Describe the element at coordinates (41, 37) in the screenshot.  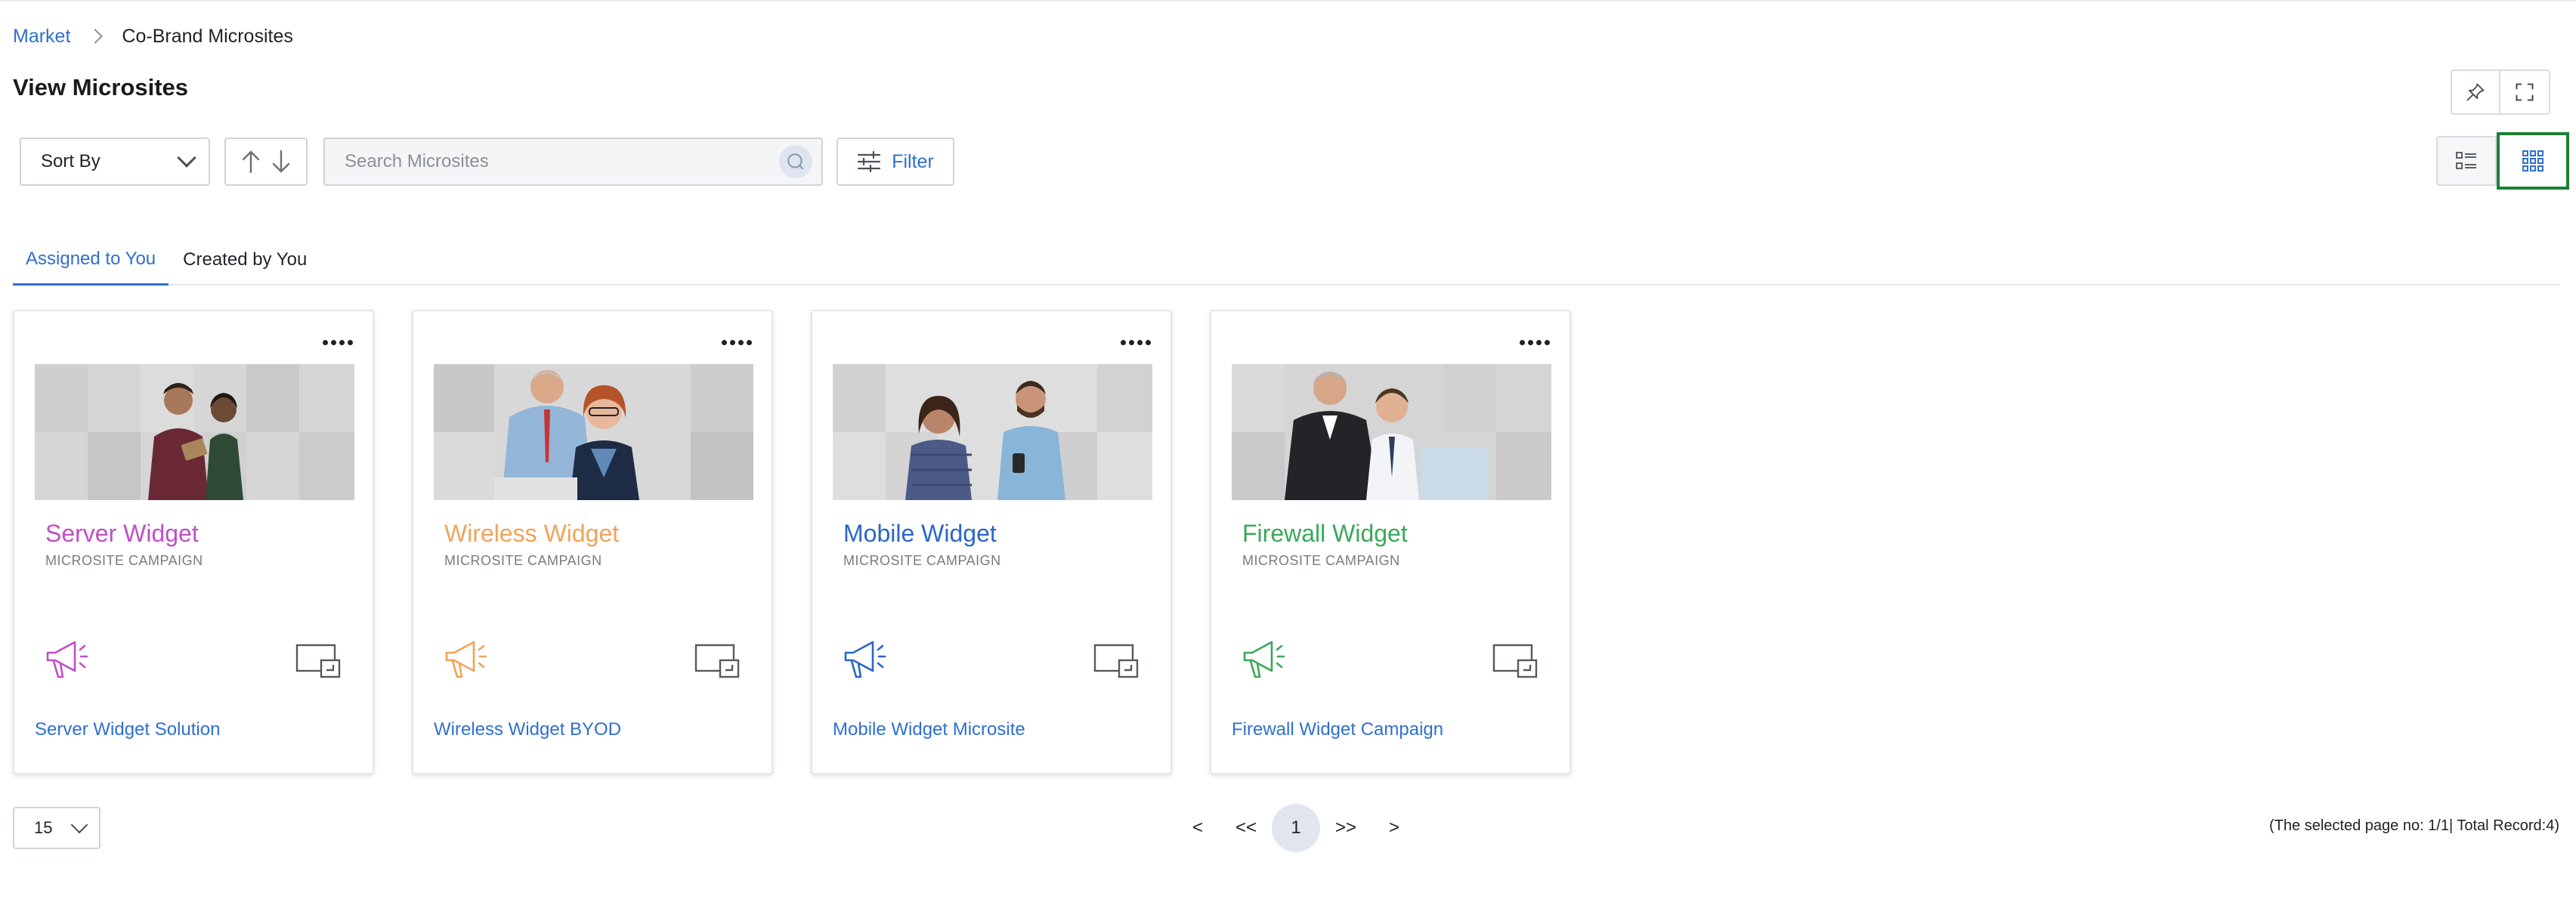
I see `breadcrumb-market-link: Market` at that location.